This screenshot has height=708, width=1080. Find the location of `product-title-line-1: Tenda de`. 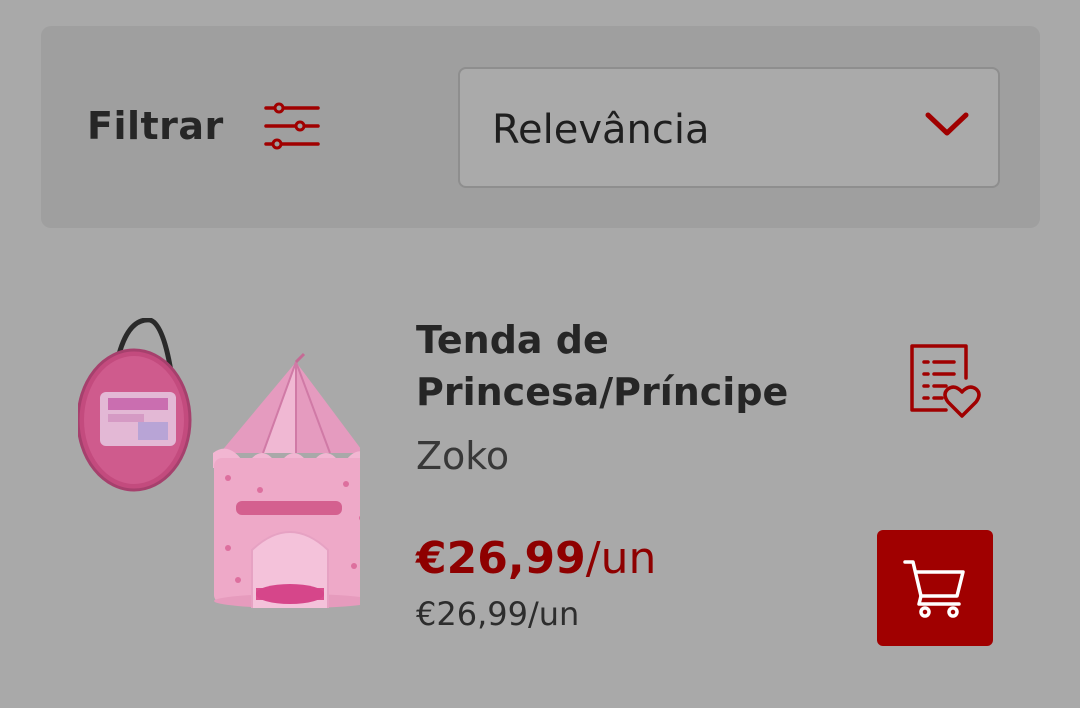

product-title-line-1: Tenda de is located at coordinates (512, 340).